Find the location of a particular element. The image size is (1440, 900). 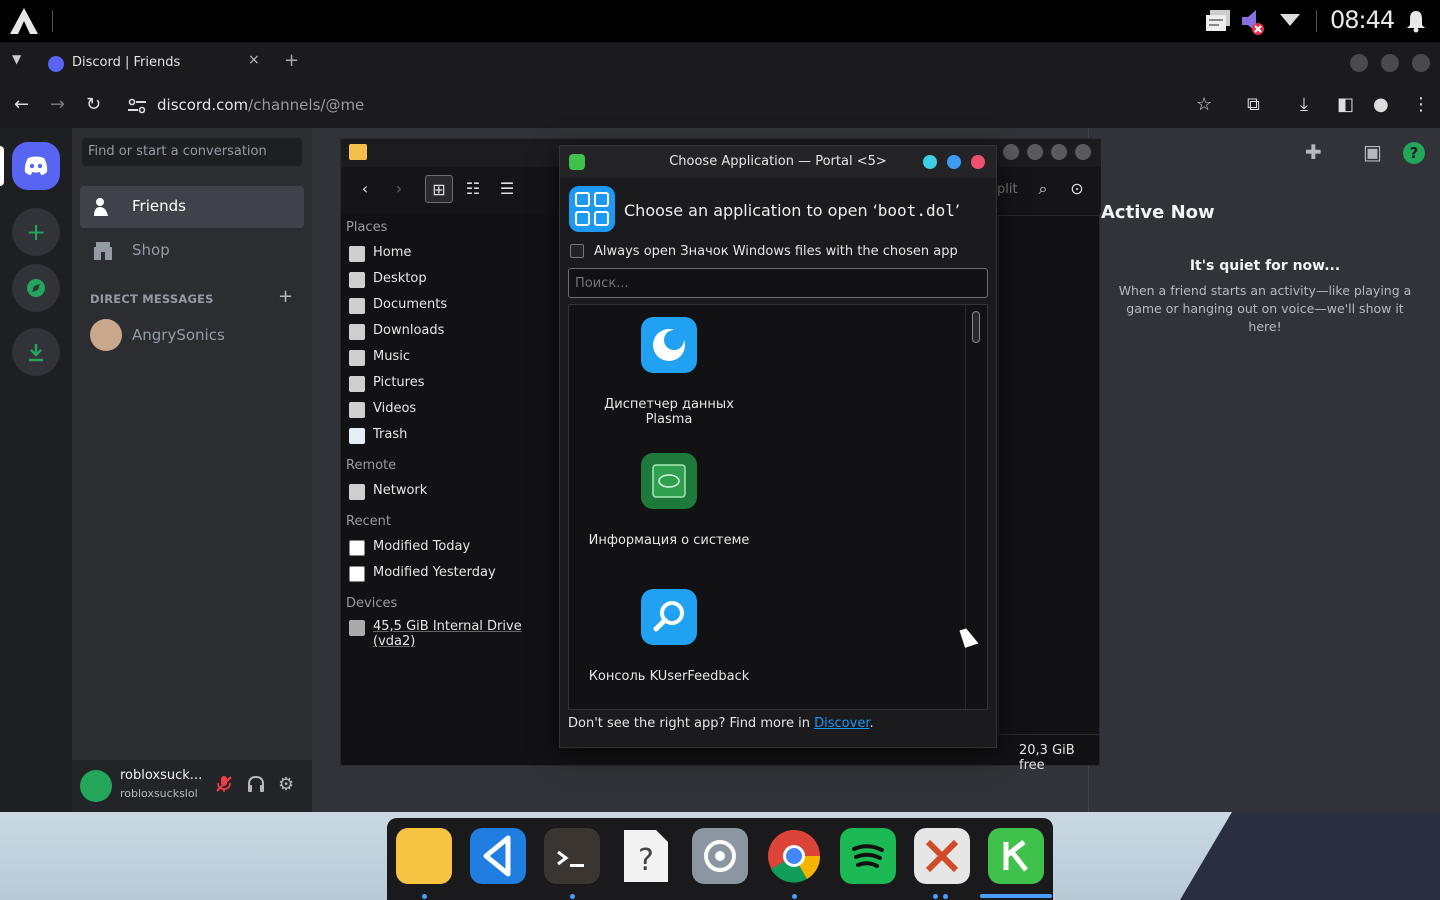

dialog-close-button is located at coordinates (978, 162).